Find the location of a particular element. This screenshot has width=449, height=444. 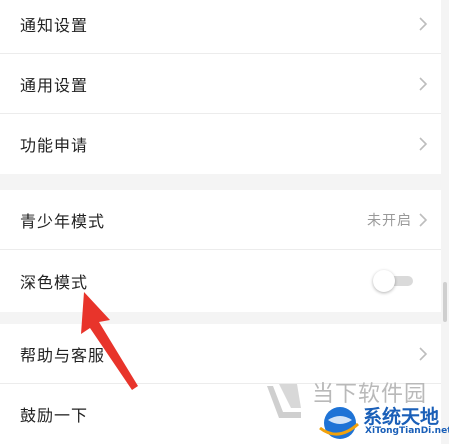

dark-mode-toggle is located at coordinates (394, 281).